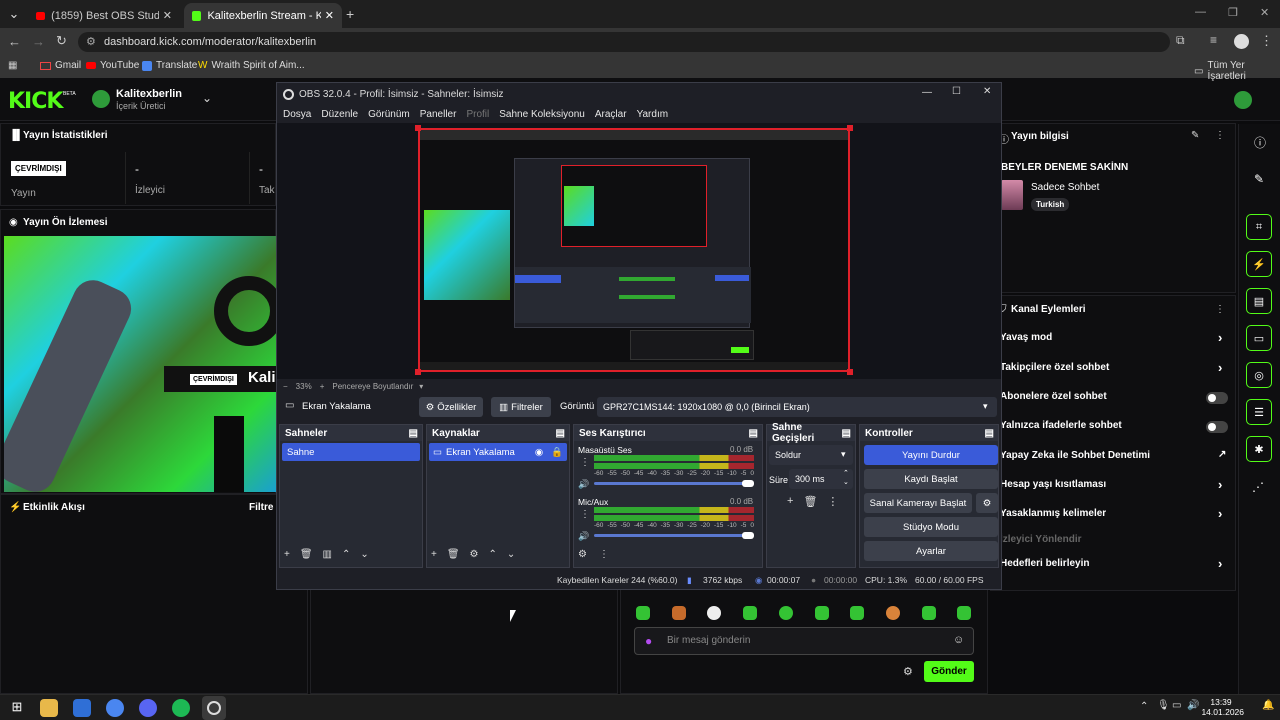  What do you see at coordinates (987, 503) in the screenshot?
I see `virtual-camera-settings-icon: ⚙` at bounding box center [987, 503].